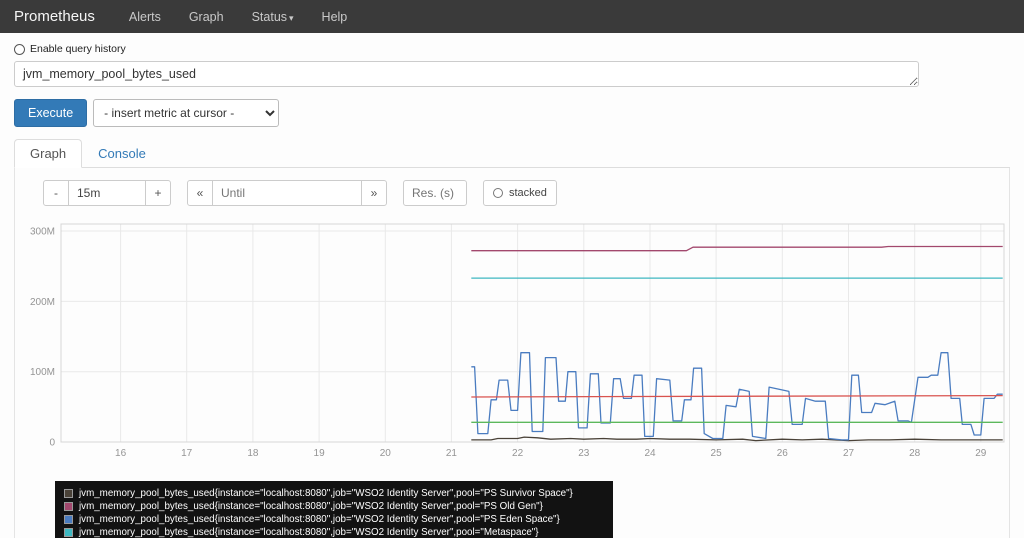  Describe the element at coordinates (253, 453) in the screenshot. I see `svg-text: 18` at that location.